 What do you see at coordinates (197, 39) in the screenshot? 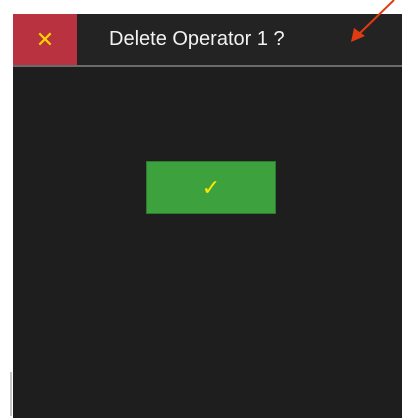
I see `dialog-title: Delete Operator 1 ?` at bounding box center [197, 39].